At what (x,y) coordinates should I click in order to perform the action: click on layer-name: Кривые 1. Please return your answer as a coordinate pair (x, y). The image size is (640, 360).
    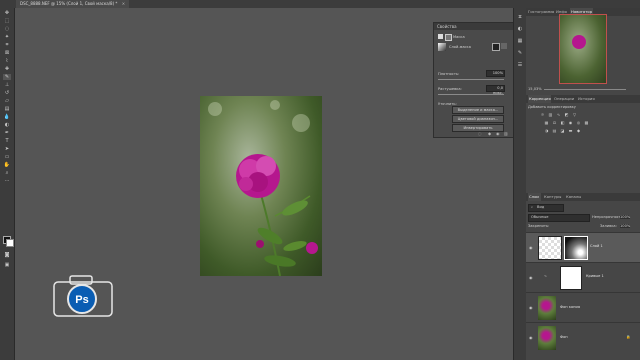
    Looking at the image, I should click on (595, 276).